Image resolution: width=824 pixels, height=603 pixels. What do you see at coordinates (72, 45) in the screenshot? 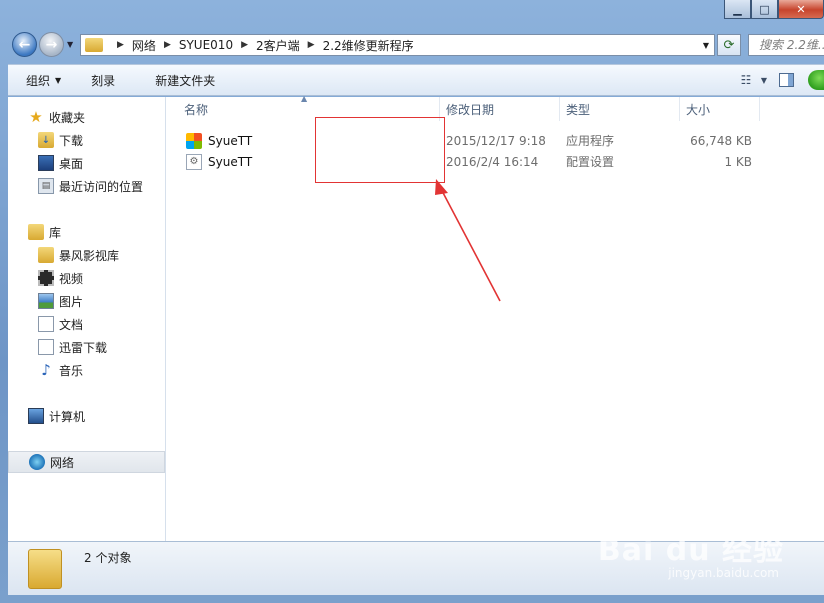
I see `history-dropdown-icon: ▼` at bounding box center [72, 45].